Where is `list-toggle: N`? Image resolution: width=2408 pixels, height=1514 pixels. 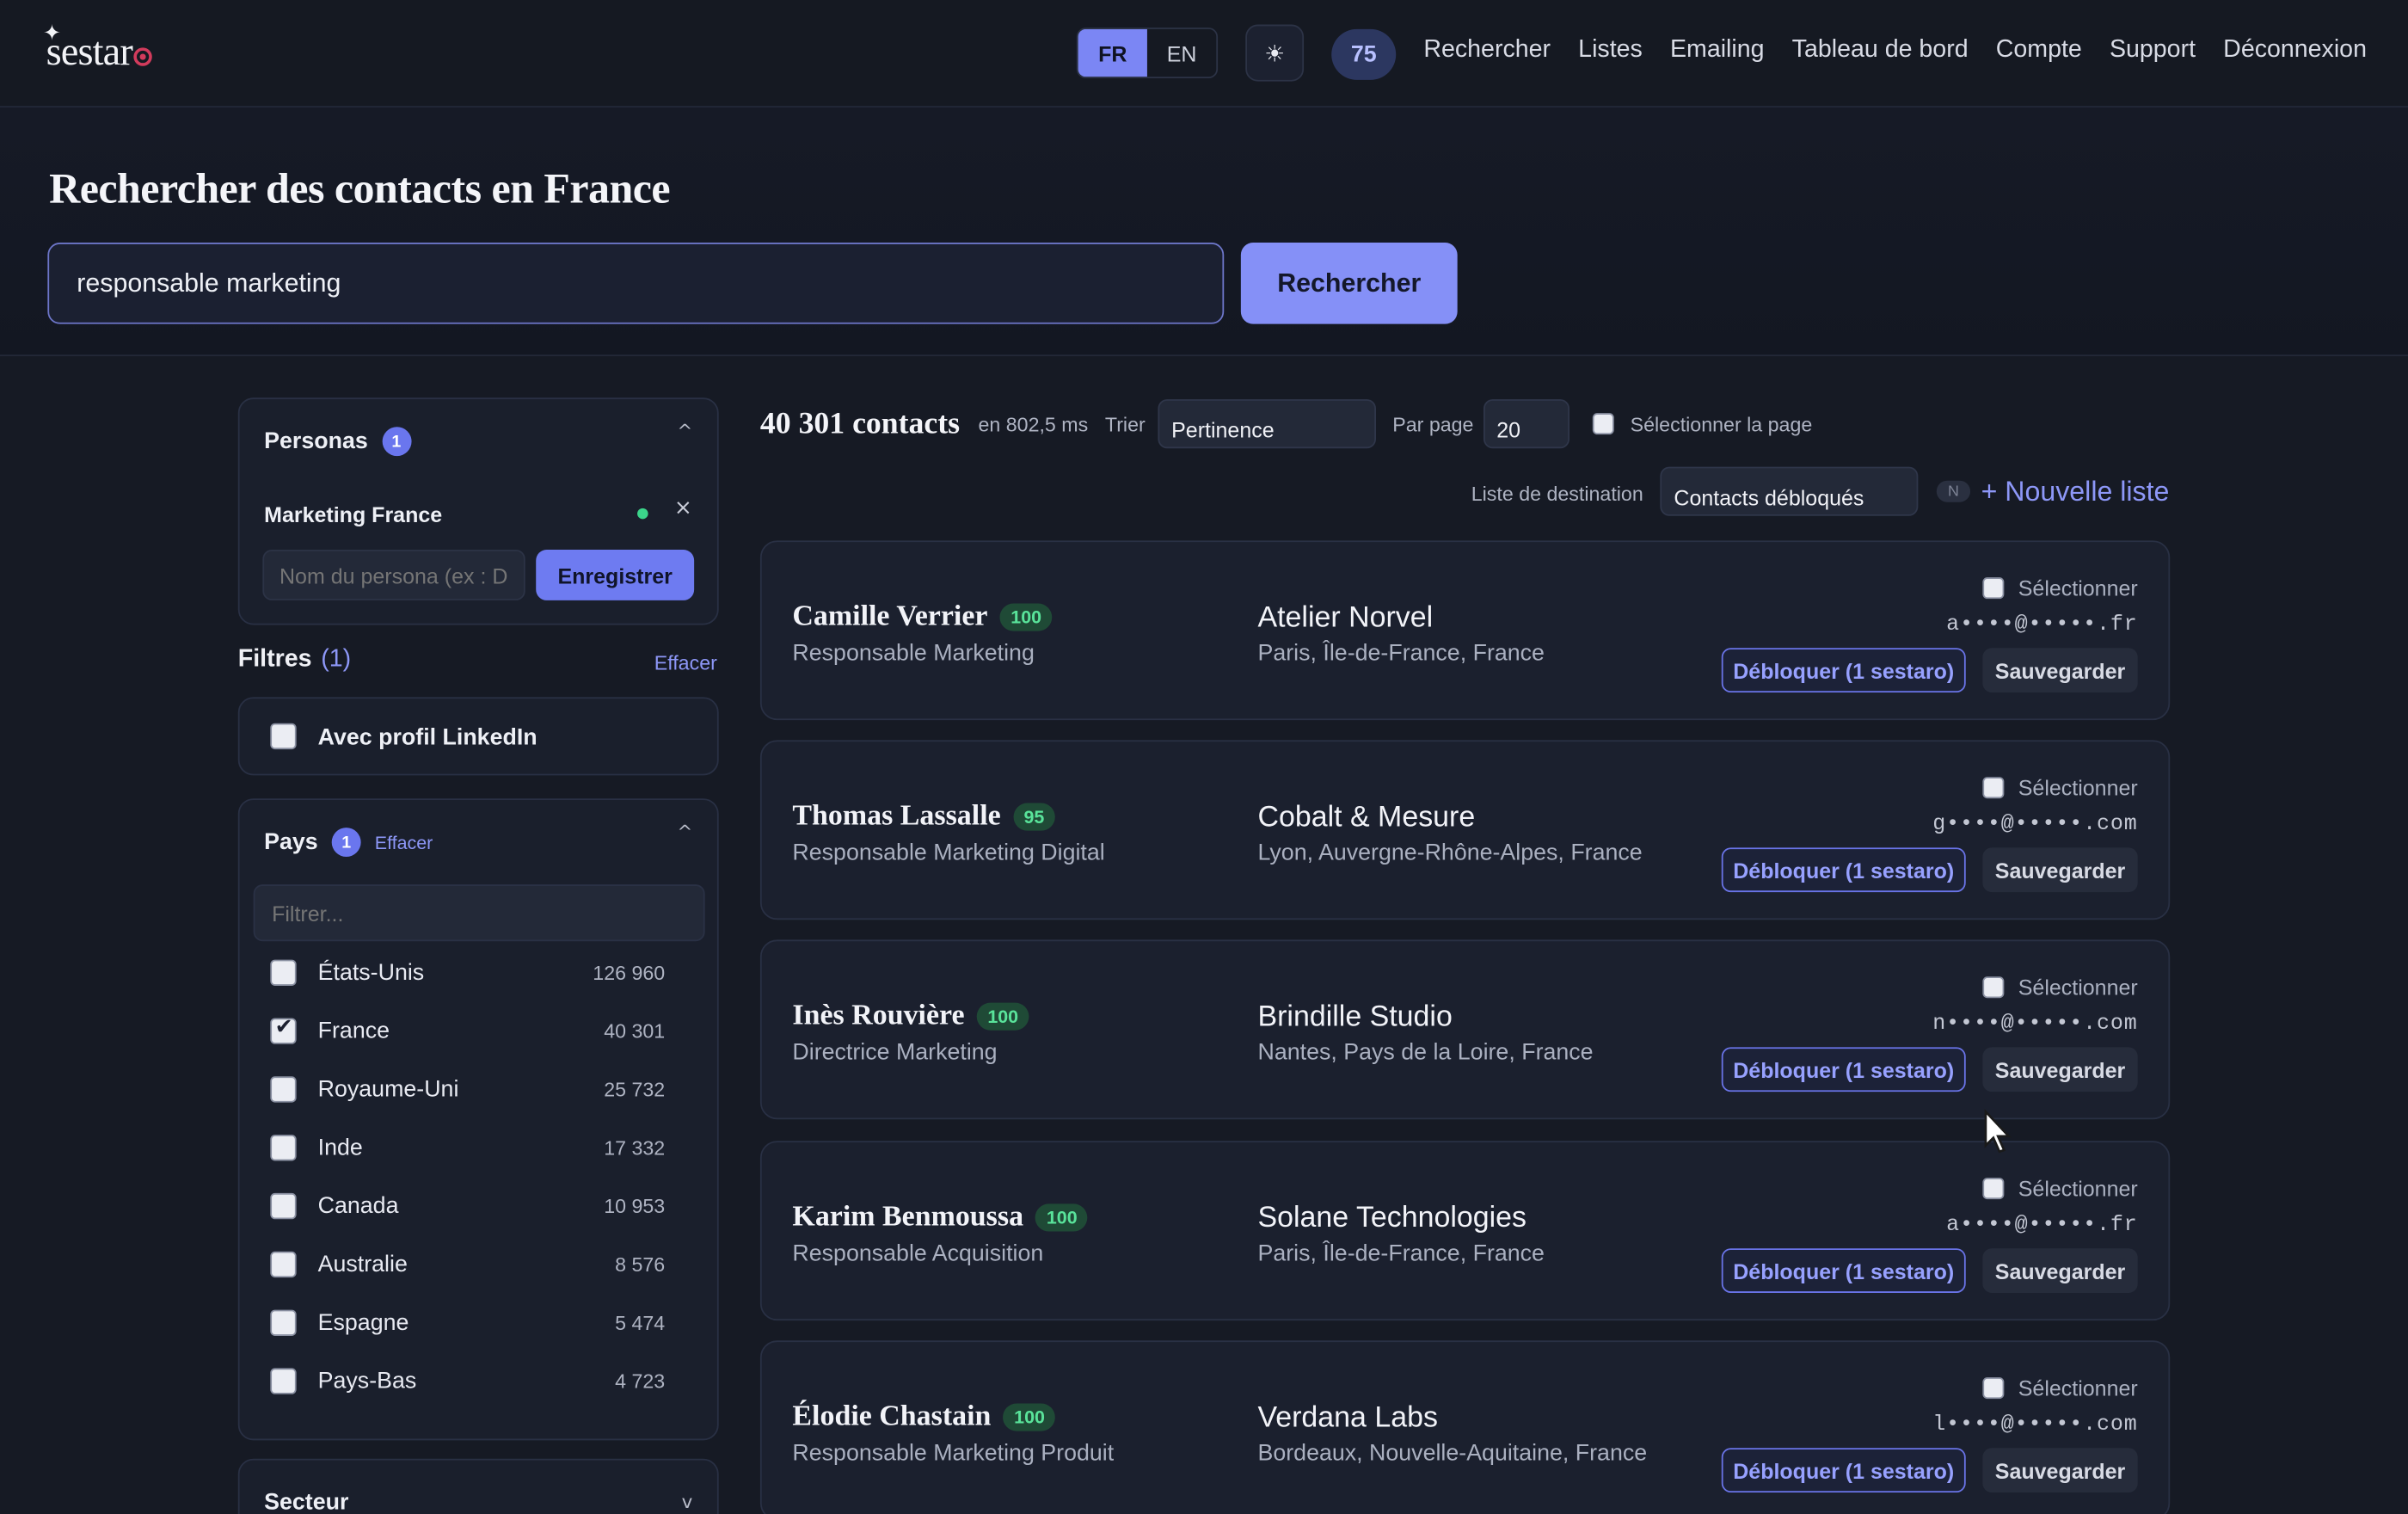 list-toggle: N is located at coordinates (1954, 491).